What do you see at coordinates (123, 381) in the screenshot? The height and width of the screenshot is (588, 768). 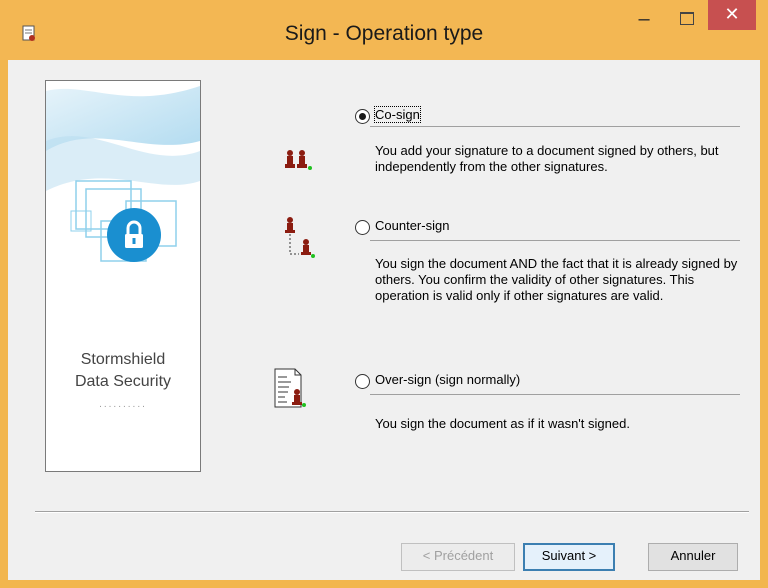 I see `brand-name-line2: Data Security` at bounding box center [123, 381].